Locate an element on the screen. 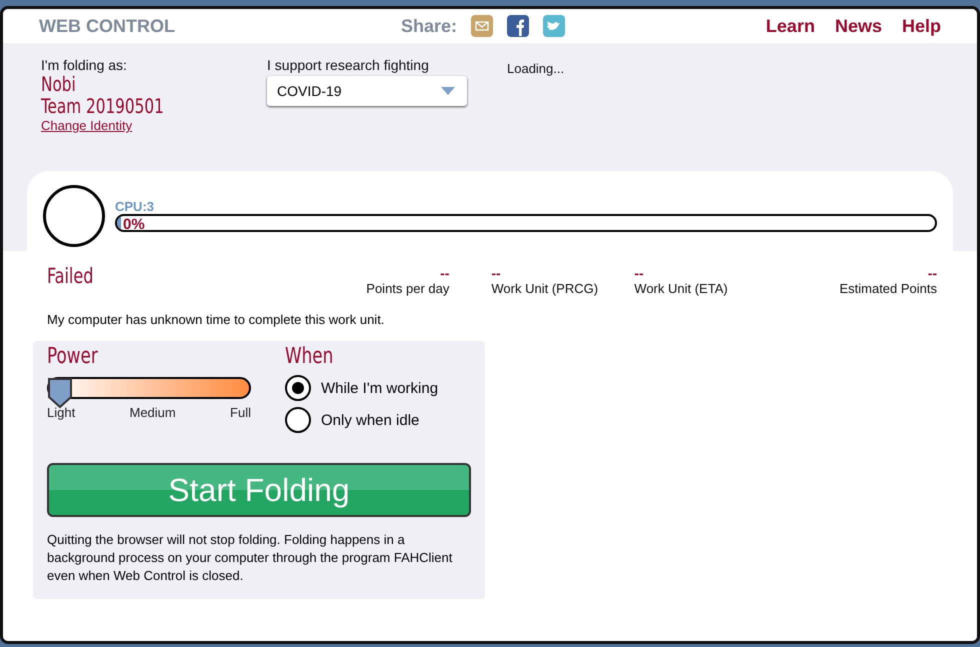 The width and height of the screenshot is (980, 647). app-title: WEB CONTROL is located at coordinates (107, 26).